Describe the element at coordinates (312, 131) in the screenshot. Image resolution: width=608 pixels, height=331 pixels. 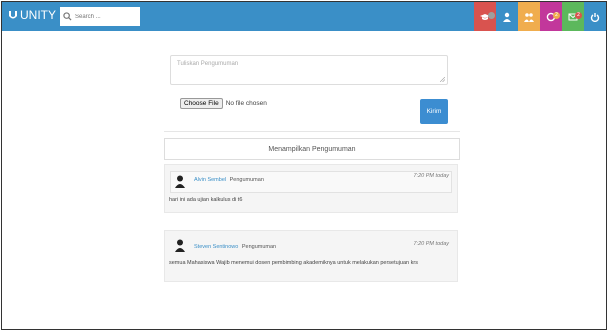
I see `section-divider` at that location.